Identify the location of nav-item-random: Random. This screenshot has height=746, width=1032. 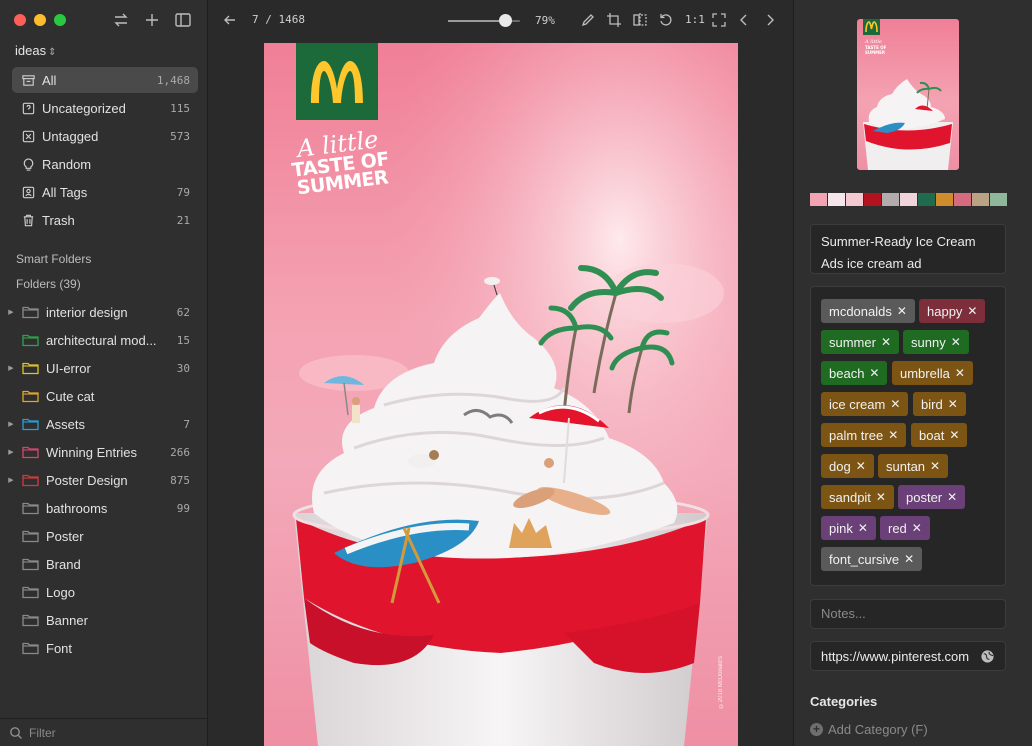
(105, 164).